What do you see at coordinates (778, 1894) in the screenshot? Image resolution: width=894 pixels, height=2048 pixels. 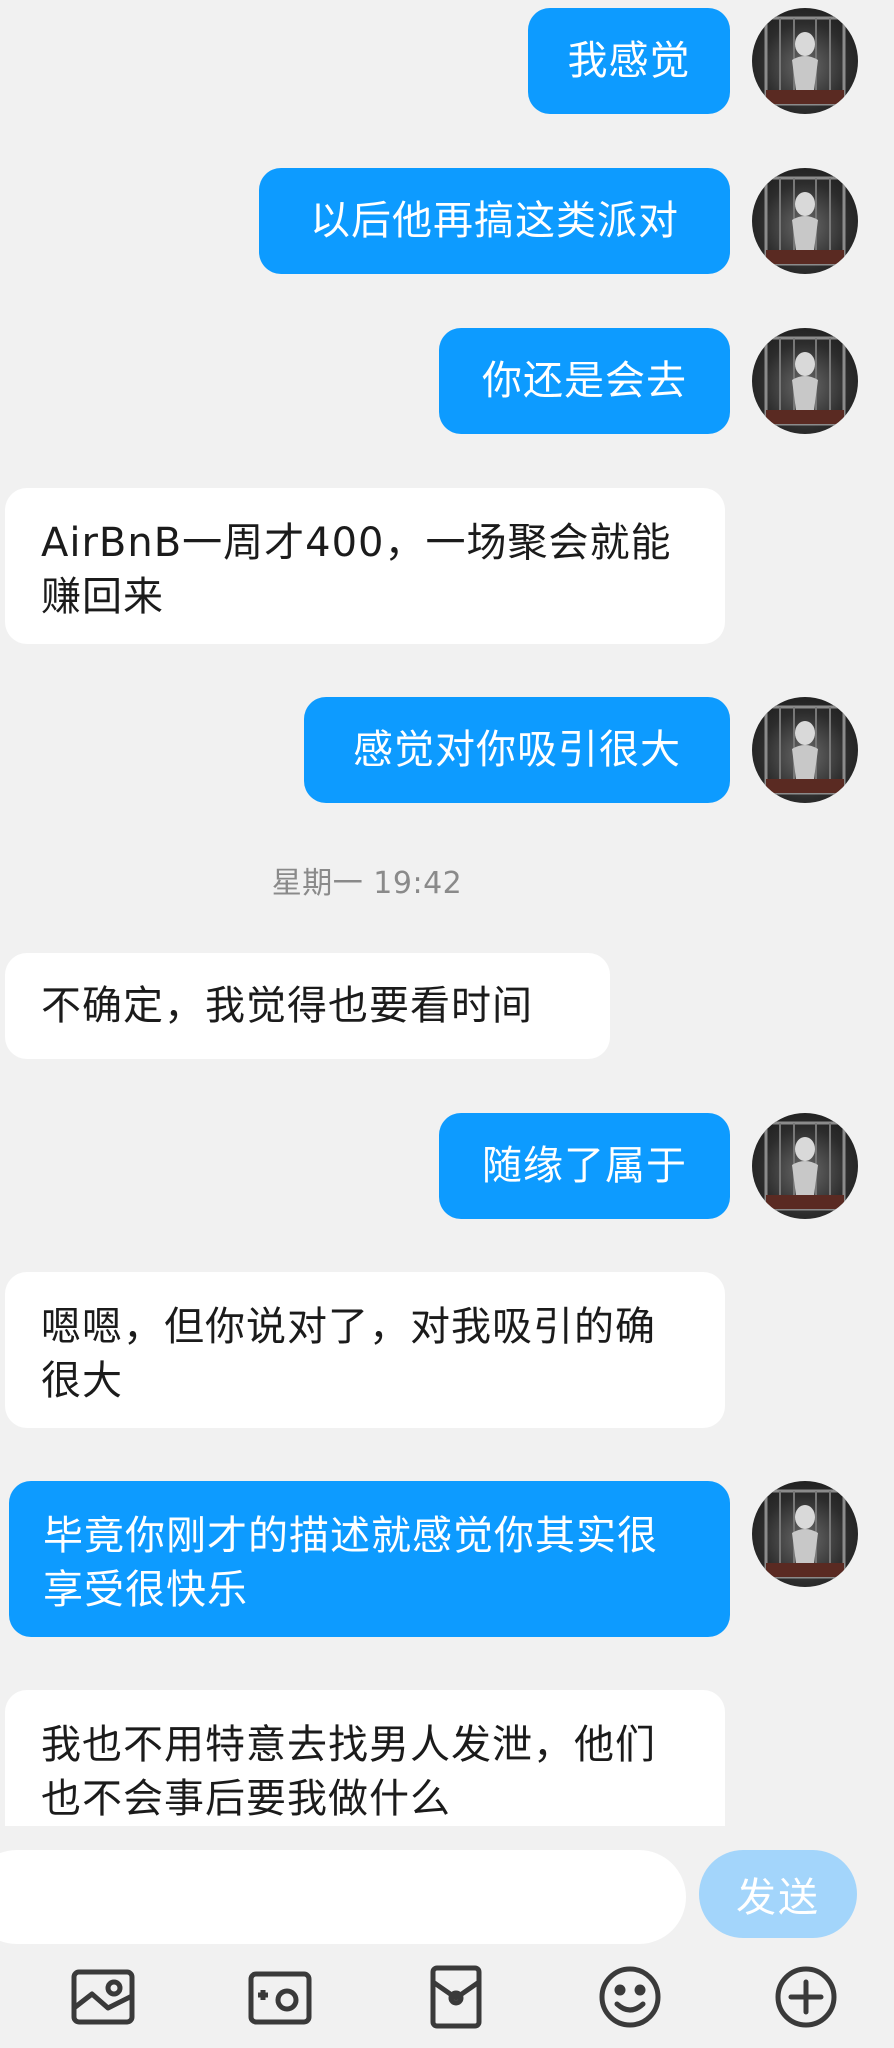 I see `send-button: 发送` at bounding box center [778, 1894].